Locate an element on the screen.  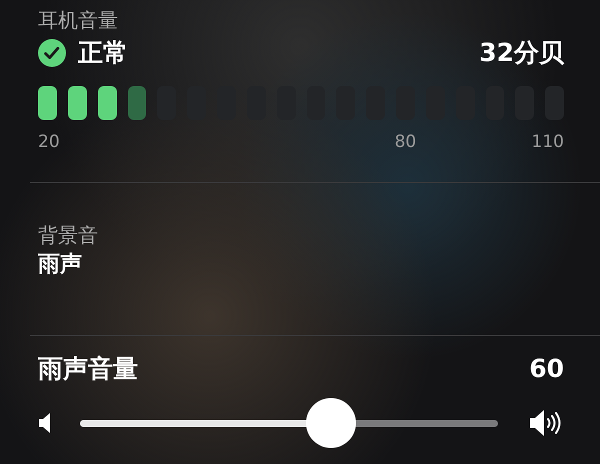
volume-slider is located at coordinates (289, 423).